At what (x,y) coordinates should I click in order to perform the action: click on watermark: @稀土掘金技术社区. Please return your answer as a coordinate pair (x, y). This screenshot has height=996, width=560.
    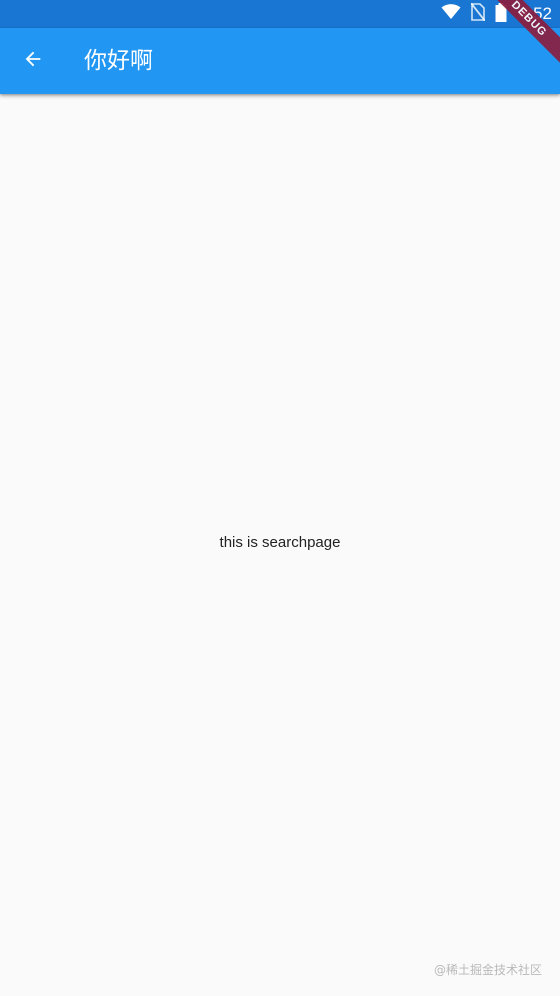
    Looking at the image, I should click on (487, 970).